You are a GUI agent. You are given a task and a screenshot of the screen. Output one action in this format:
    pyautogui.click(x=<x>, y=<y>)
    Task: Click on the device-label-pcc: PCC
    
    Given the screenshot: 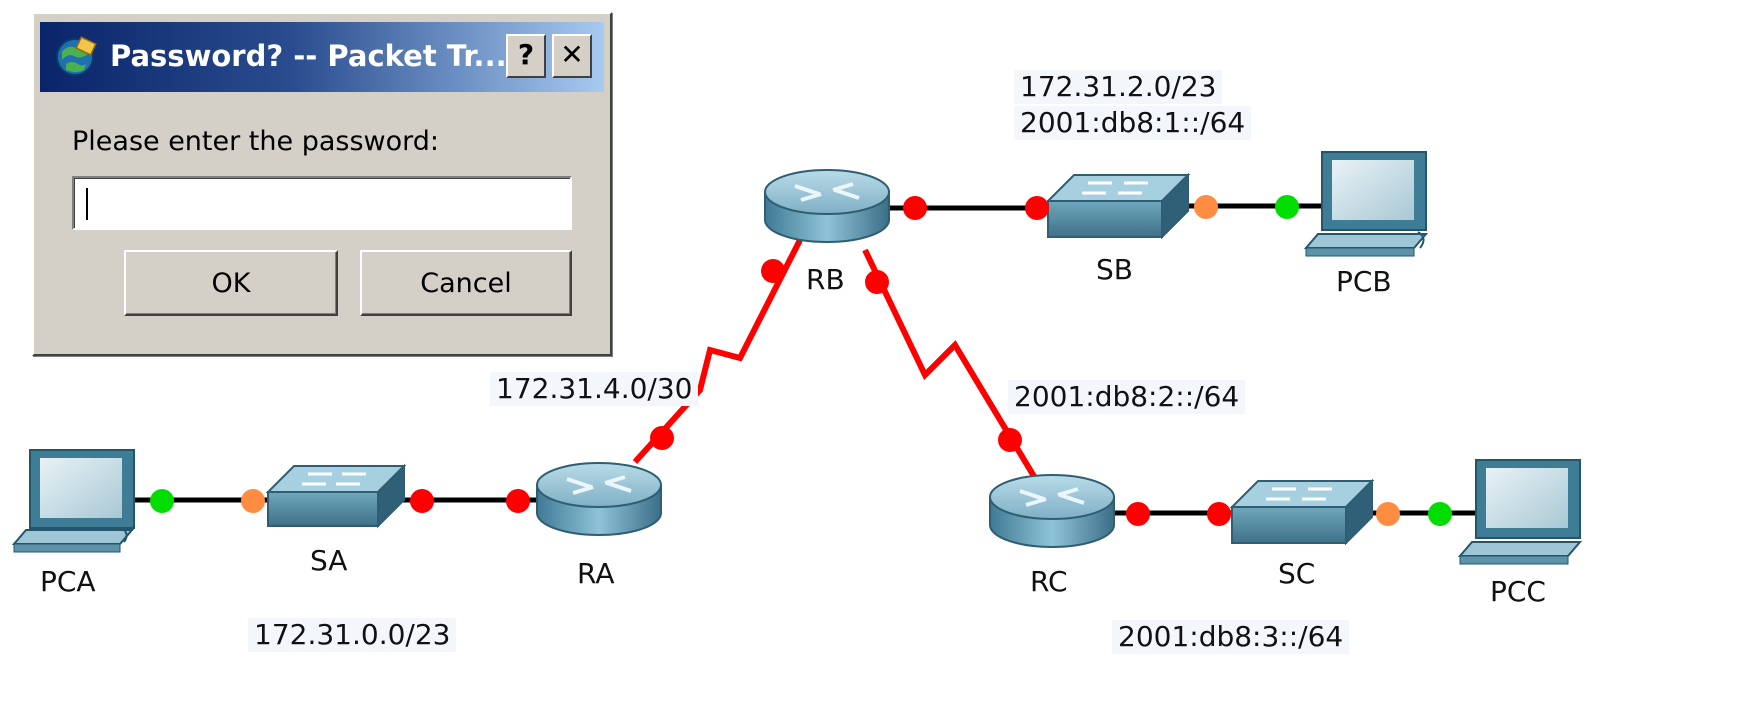 What is the action you would take?
    pyautogui.click(x=1518, y=591)
    